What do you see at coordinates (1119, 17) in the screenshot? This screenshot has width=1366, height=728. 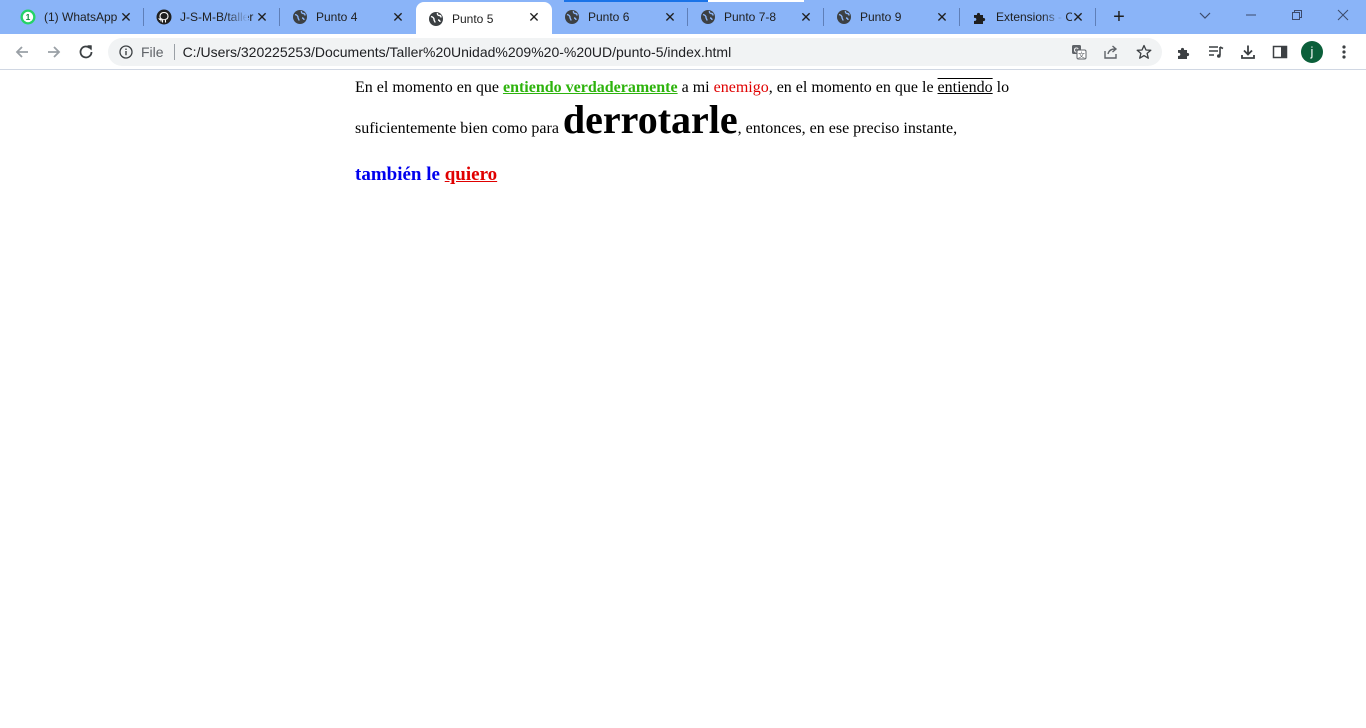 I see `new-tab-button: +` at bounding box center [1119, 17].